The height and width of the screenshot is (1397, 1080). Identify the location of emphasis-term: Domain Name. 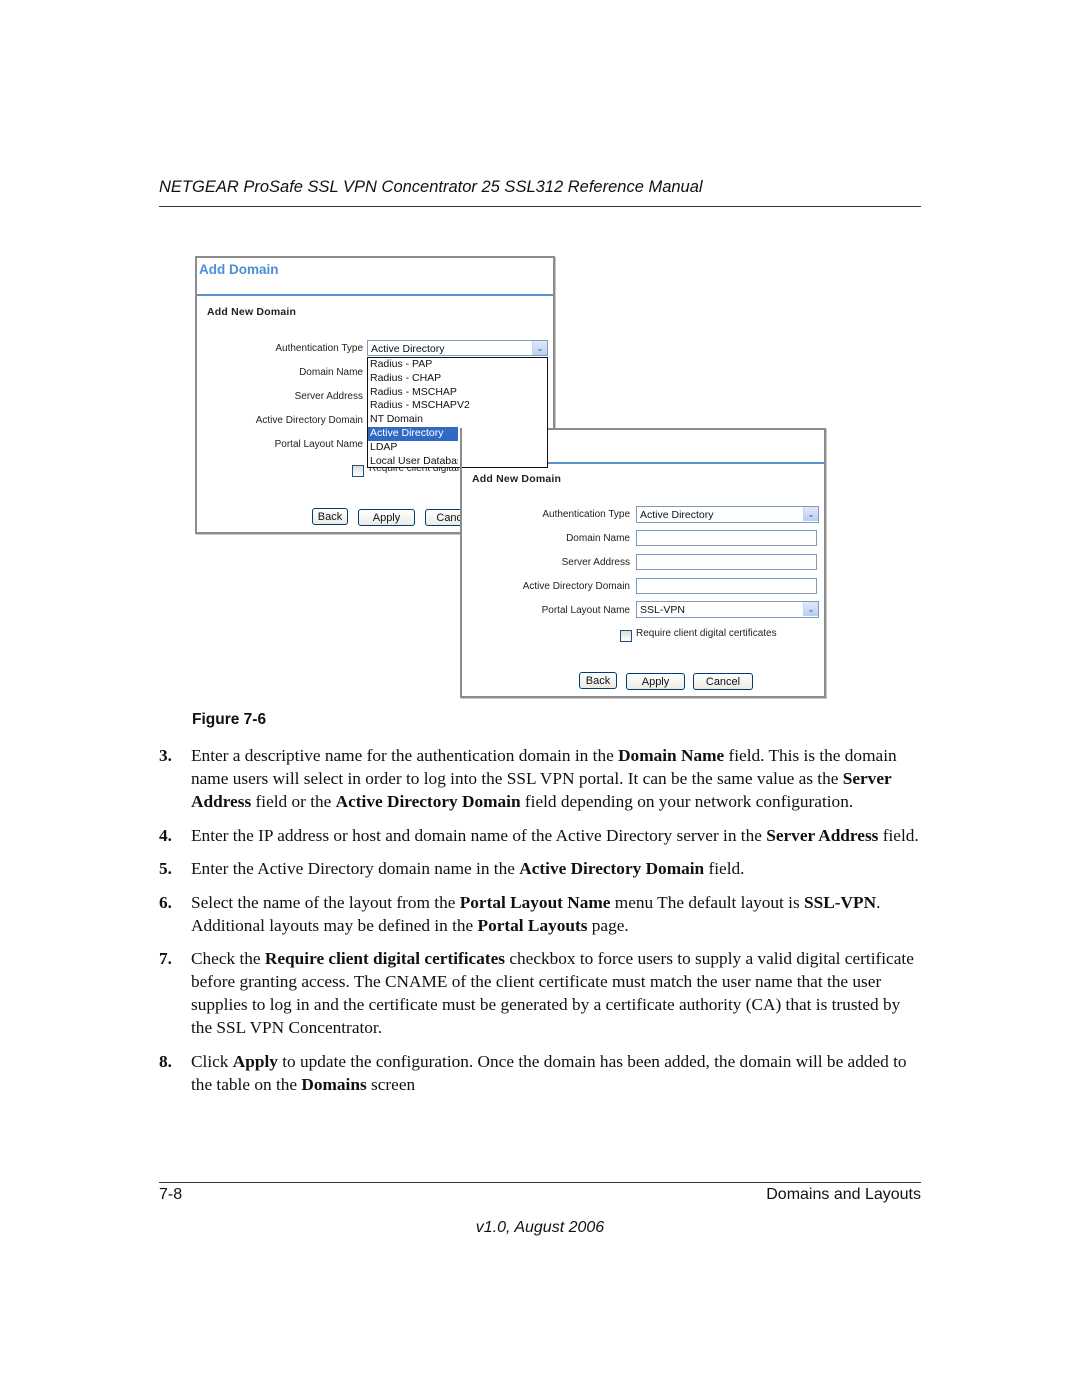
(671, 755).